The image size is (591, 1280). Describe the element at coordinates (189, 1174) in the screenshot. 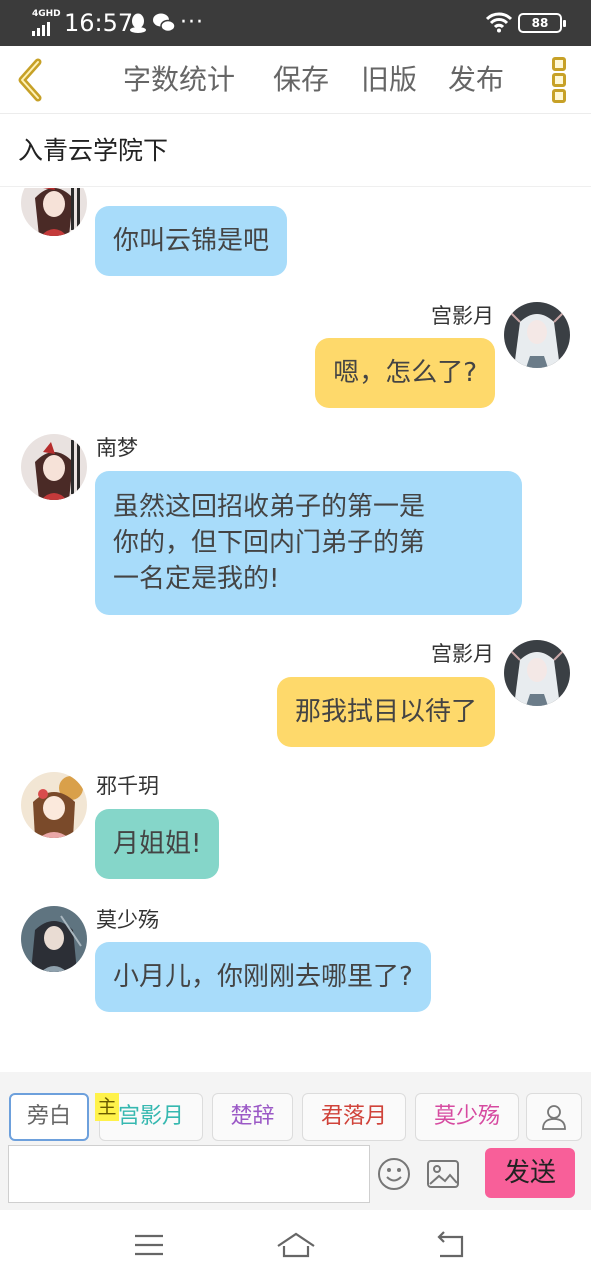

I see `message-input` at that location.